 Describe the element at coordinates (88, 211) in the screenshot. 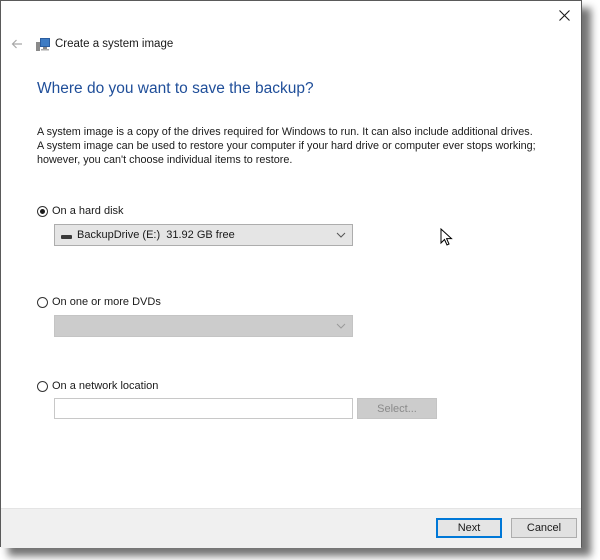

I see `radio-label: On a hard disk` at that location.